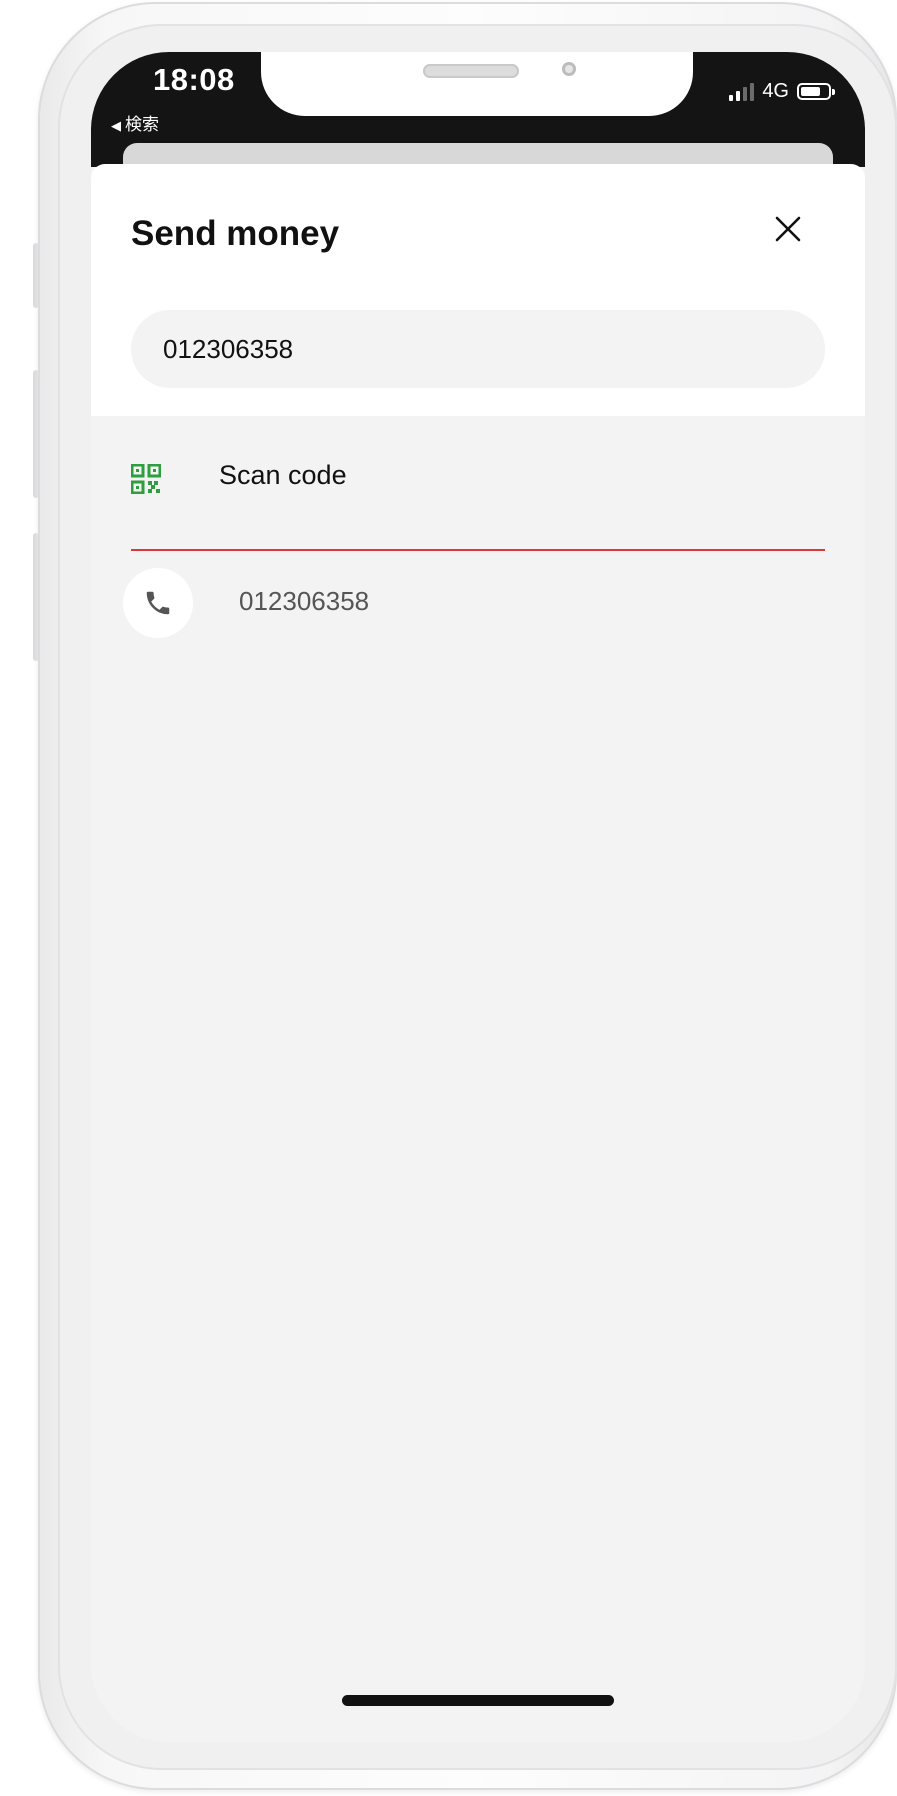 The height and width of the screenshot is (1796, 897). I want to click on page-title: Send money, so click(235, 233).